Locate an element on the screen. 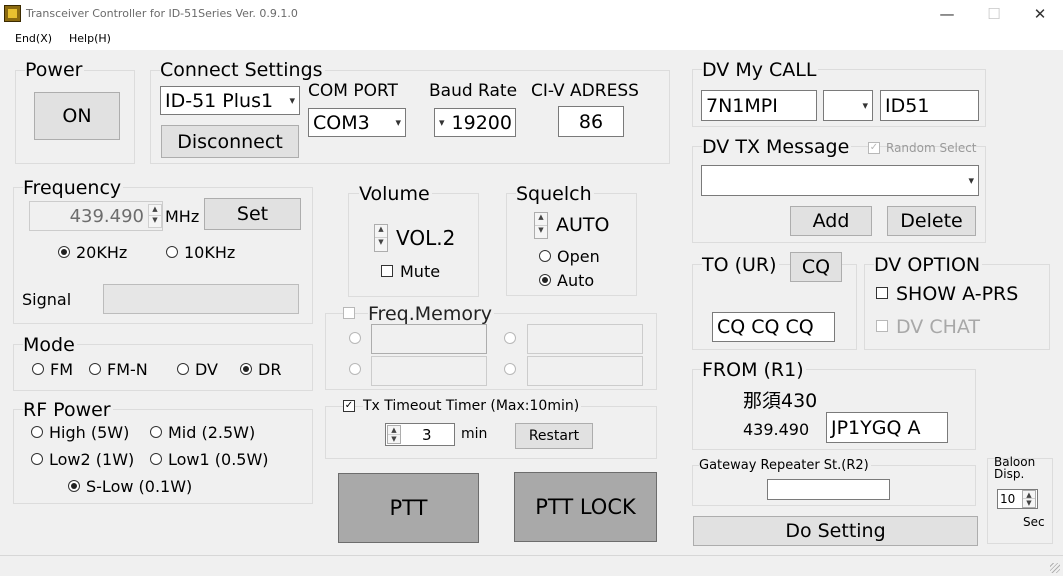 Image resolution: width=1063 pixels, height=576 pixels. gateway-label: Gateway Repeater St.(R2) is located at coordinates (785, 466).